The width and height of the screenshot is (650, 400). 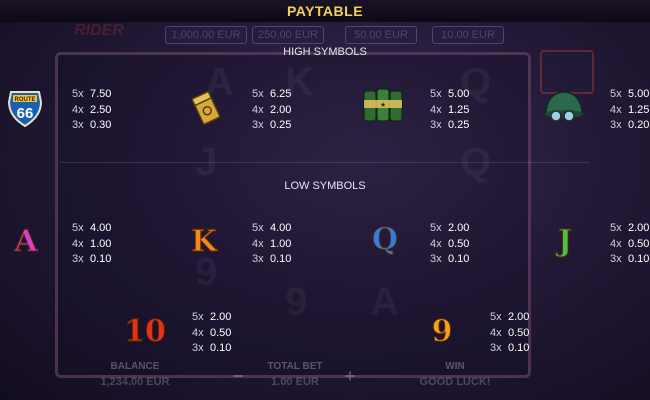 I want to click on route-66-sign-icon: ROUTE 66, so click(x=25, y=108).